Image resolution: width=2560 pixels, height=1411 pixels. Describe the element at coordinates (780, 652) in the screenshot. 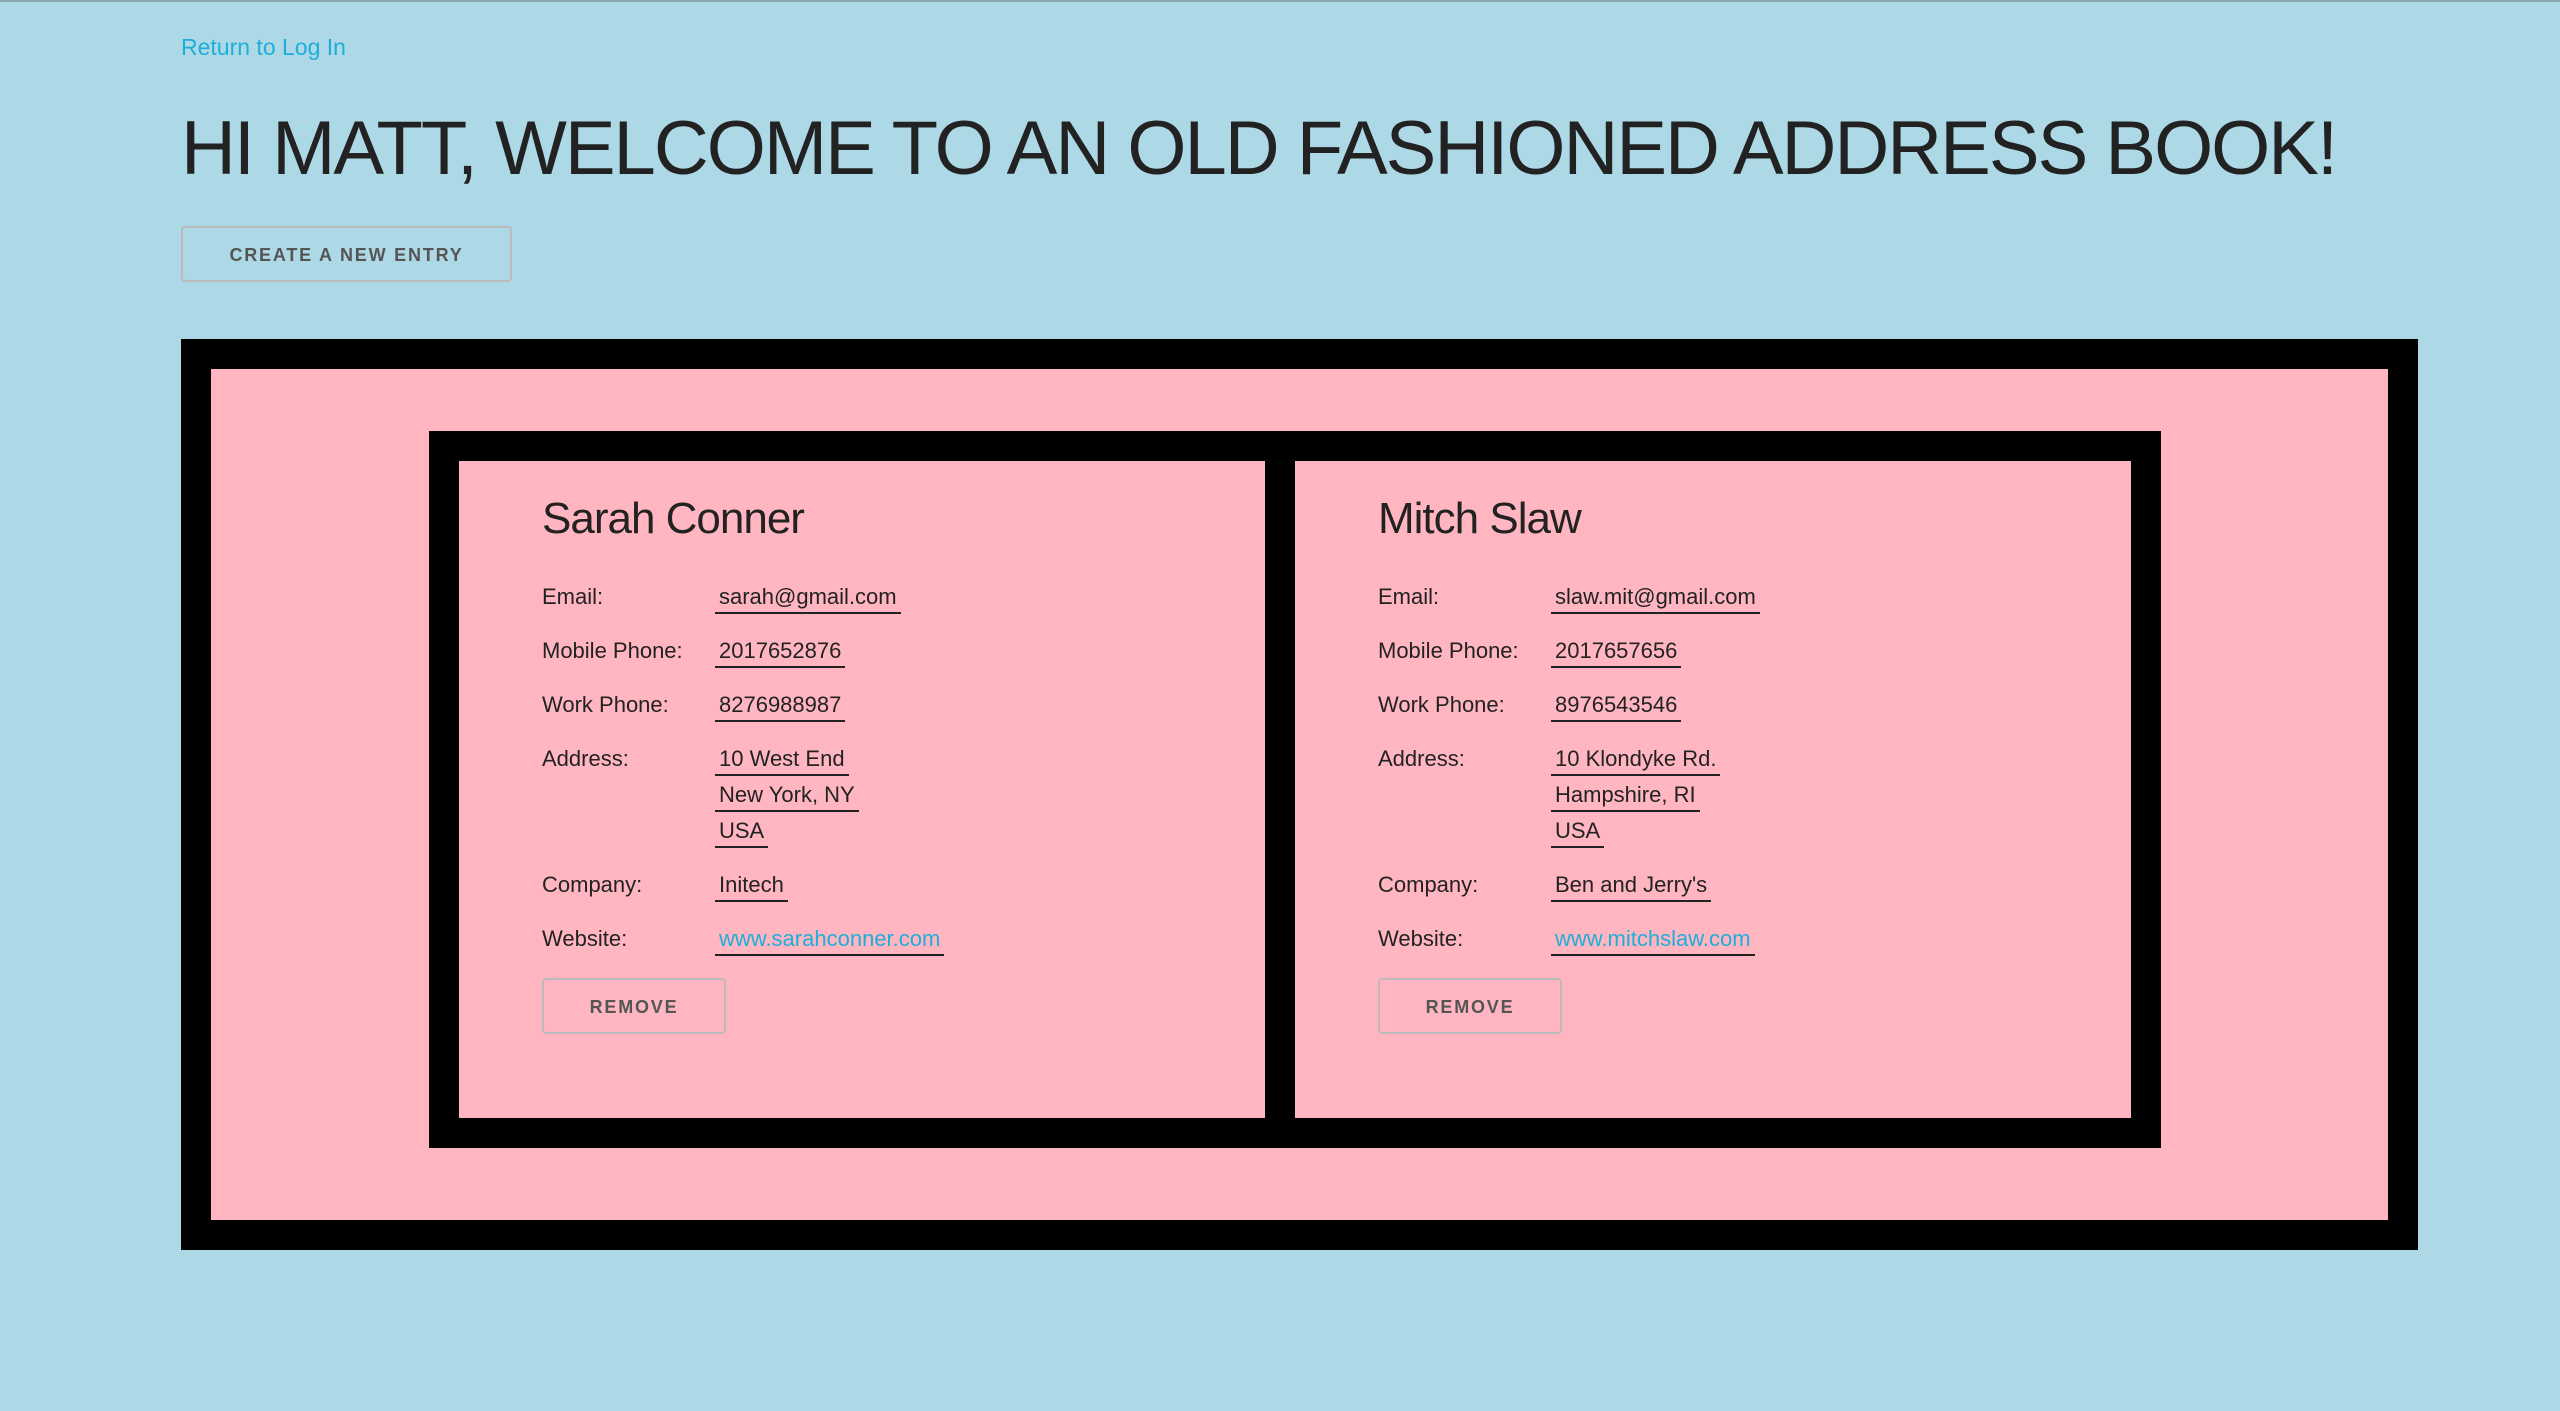

I see `mobile-phone-value: 2017652876` at that location.